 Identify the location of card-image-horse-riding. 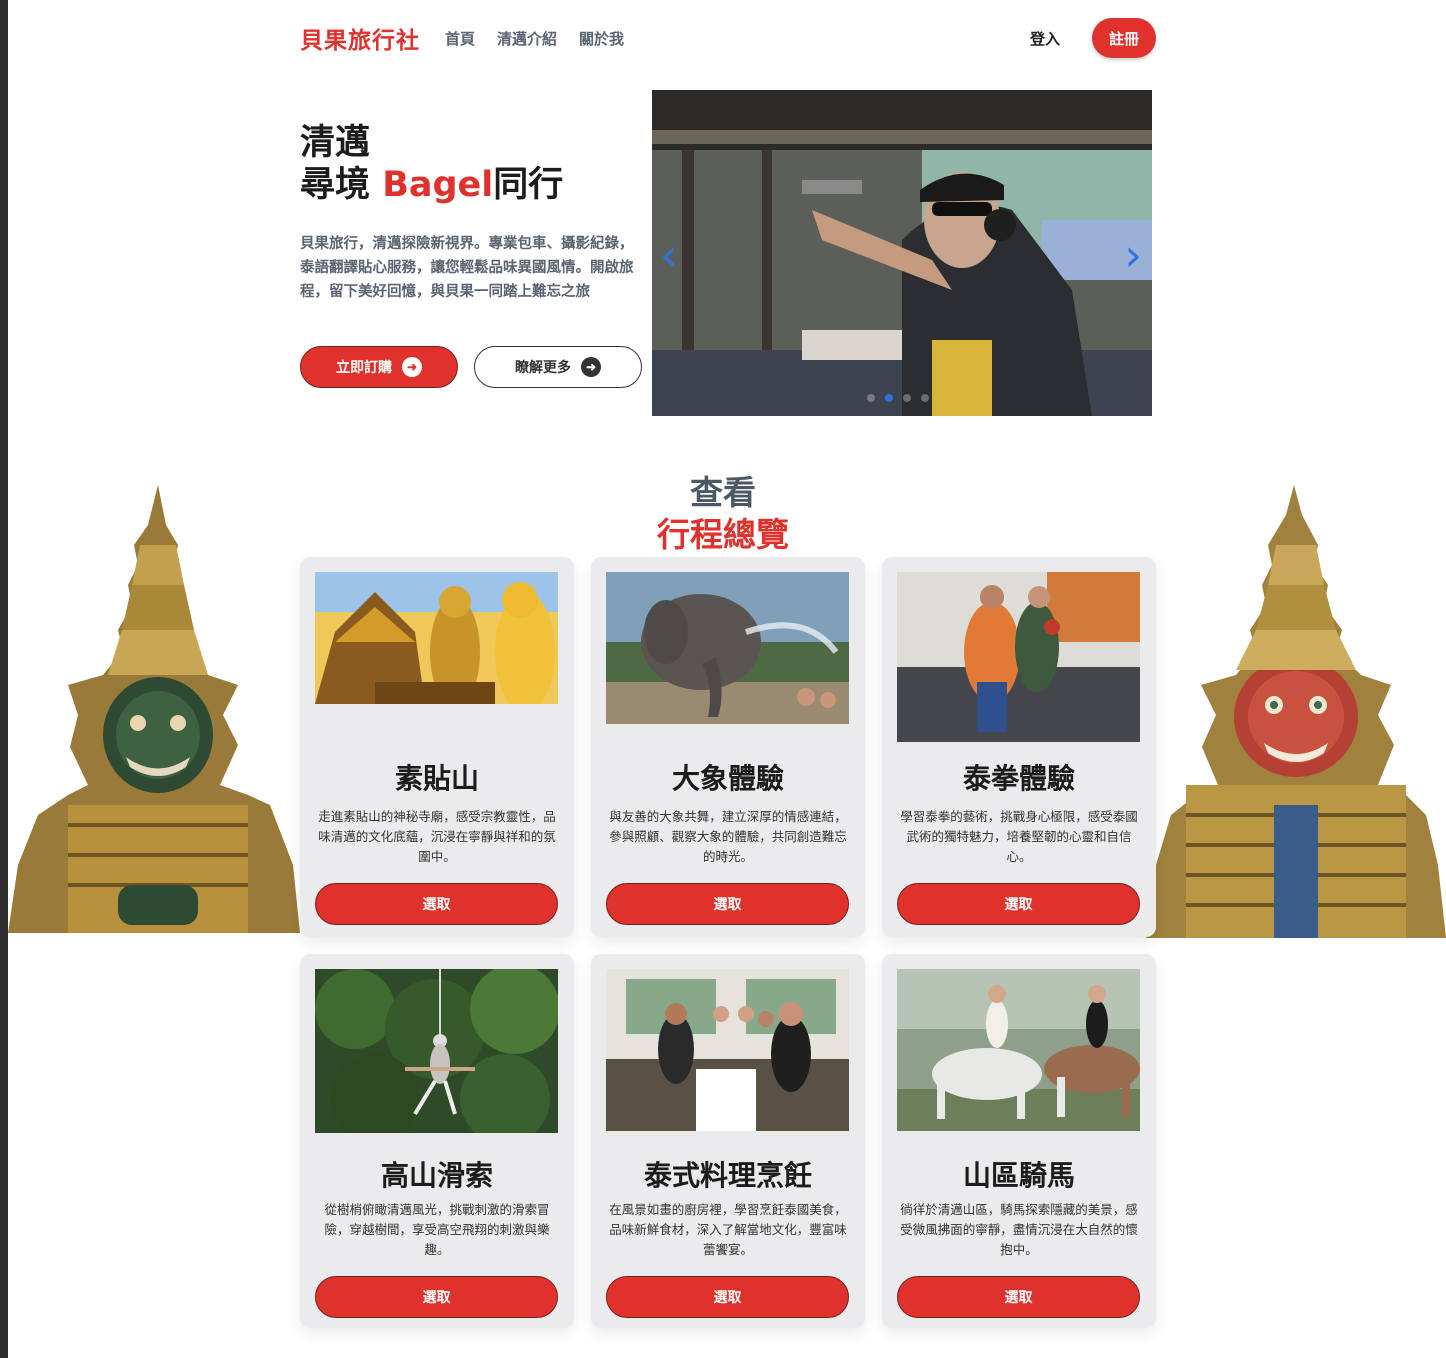
(1018, 1050).